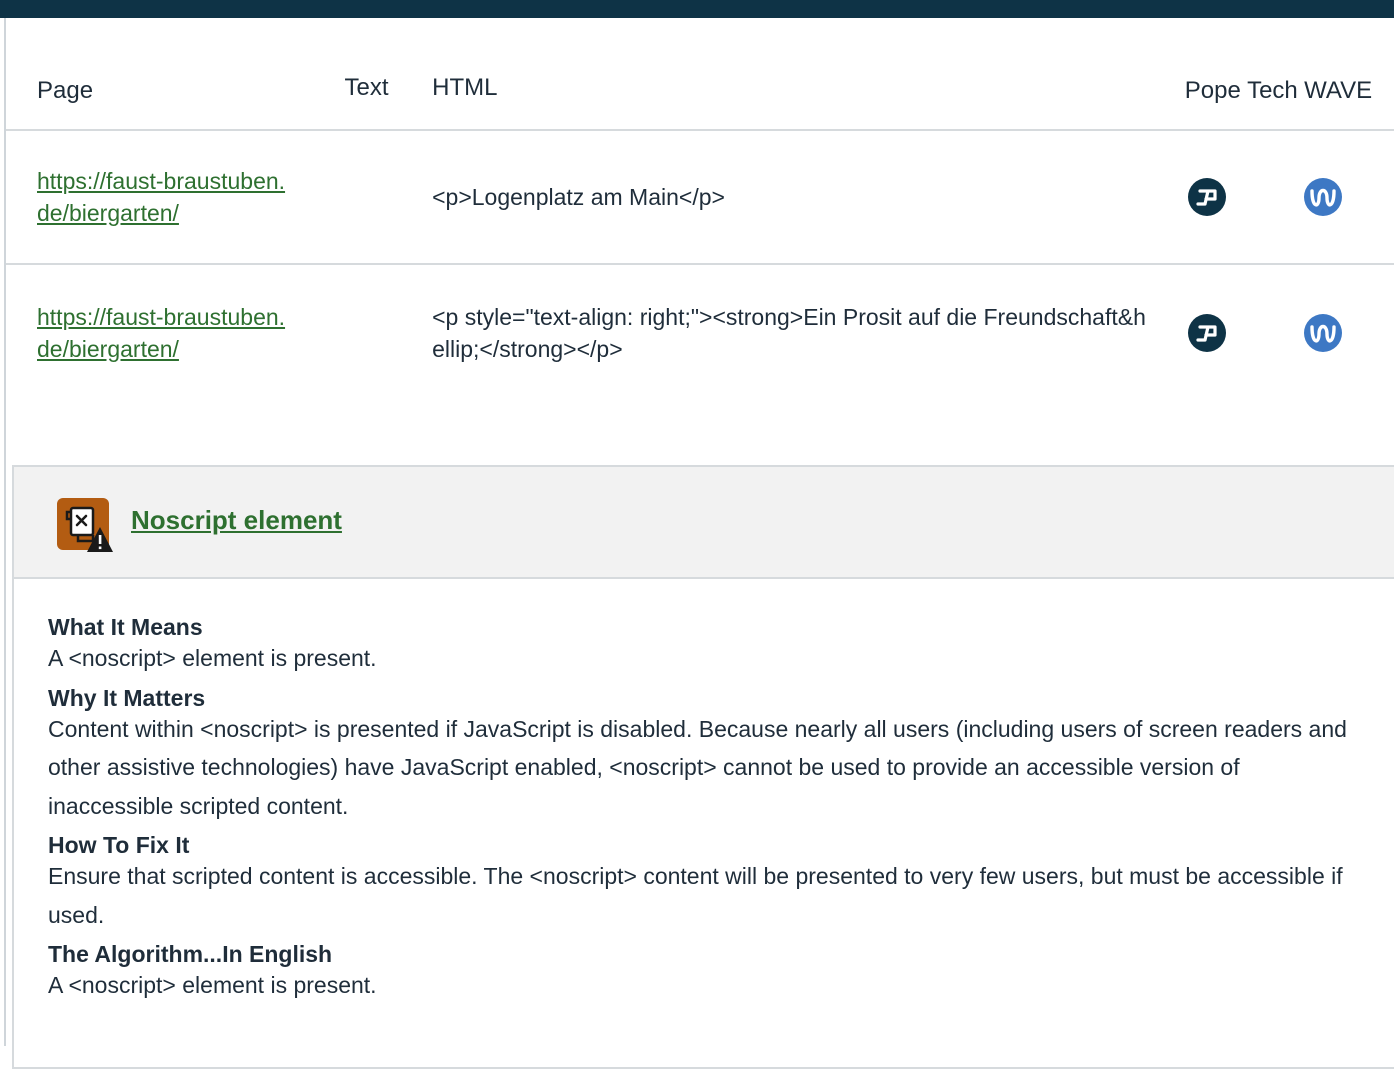 The image size is (1394, 1069). What do you see at coordinates (388, 74) in the screenshot?
I see `column-header-text: Text` at bounding box center [388, 74].